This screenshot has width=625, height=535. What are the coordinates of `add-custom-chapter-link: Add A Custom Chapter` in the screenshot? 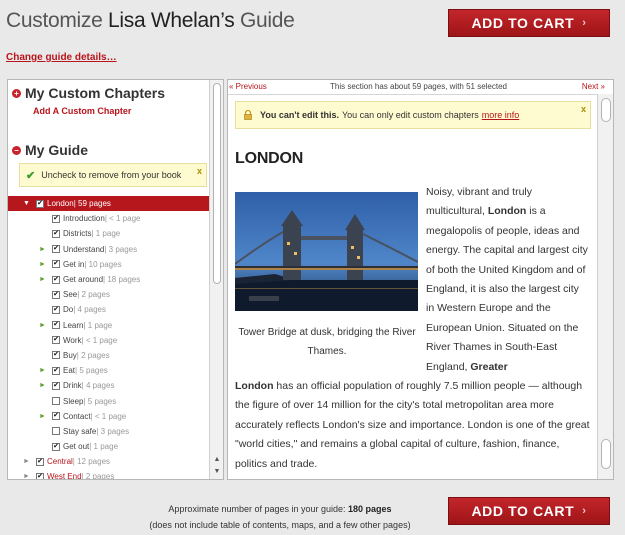 It's located at (82, 111).